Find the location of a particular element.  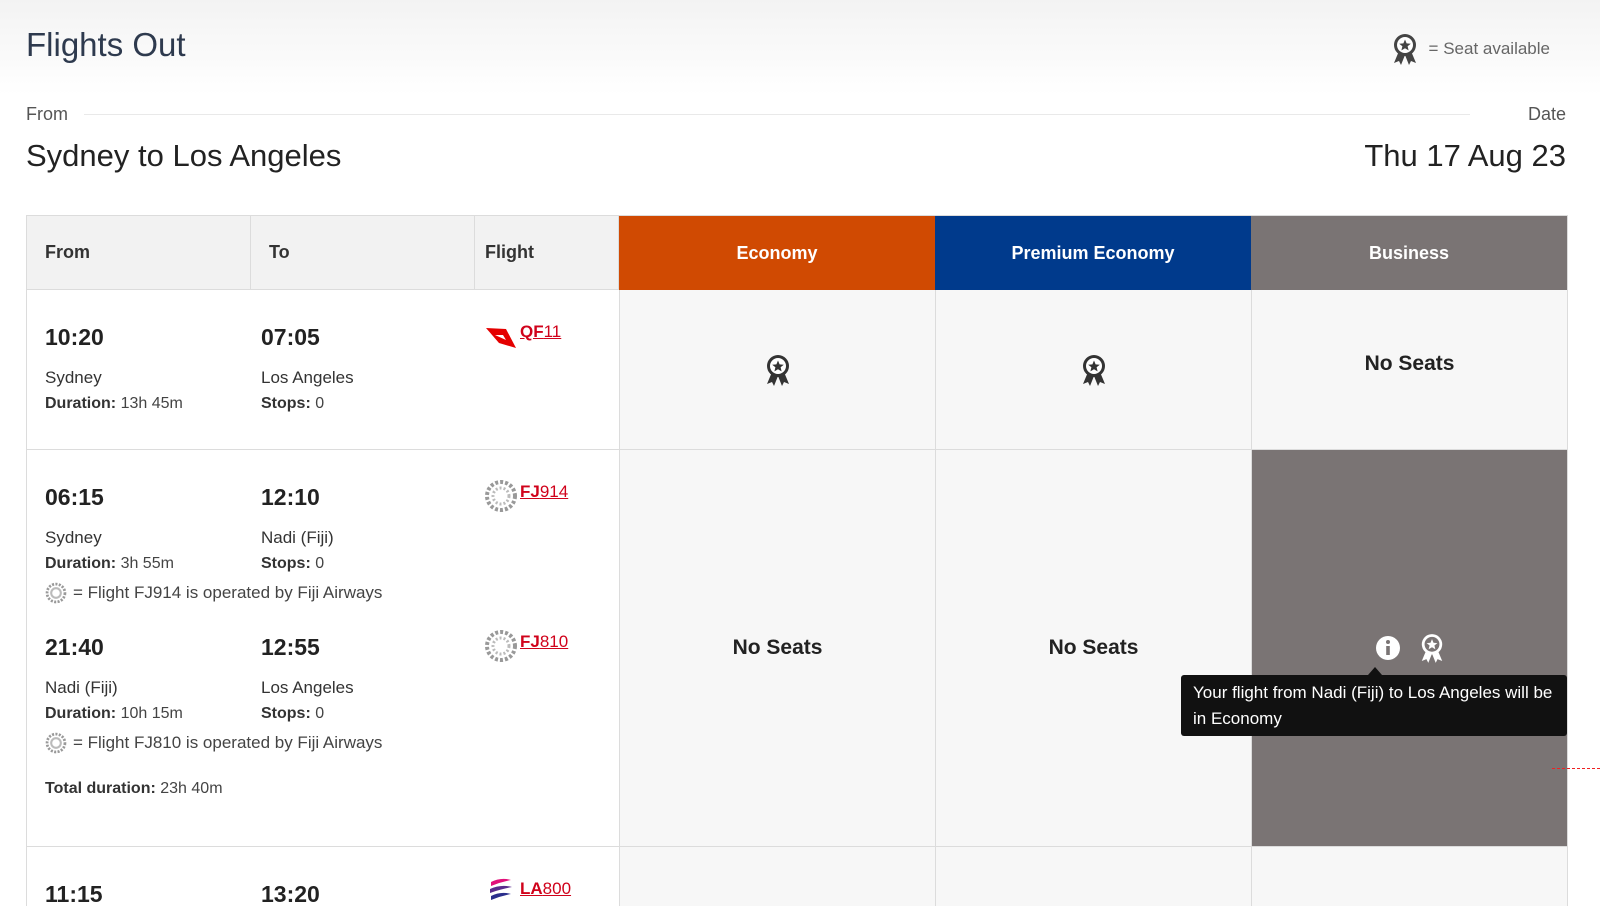

tooltip-arrow is located at coordinates (1375, 671).